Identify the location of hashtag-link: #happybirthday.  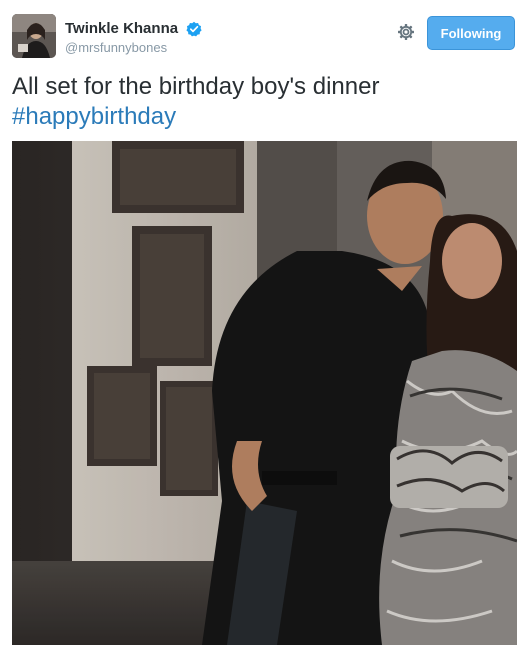
(264, 117).